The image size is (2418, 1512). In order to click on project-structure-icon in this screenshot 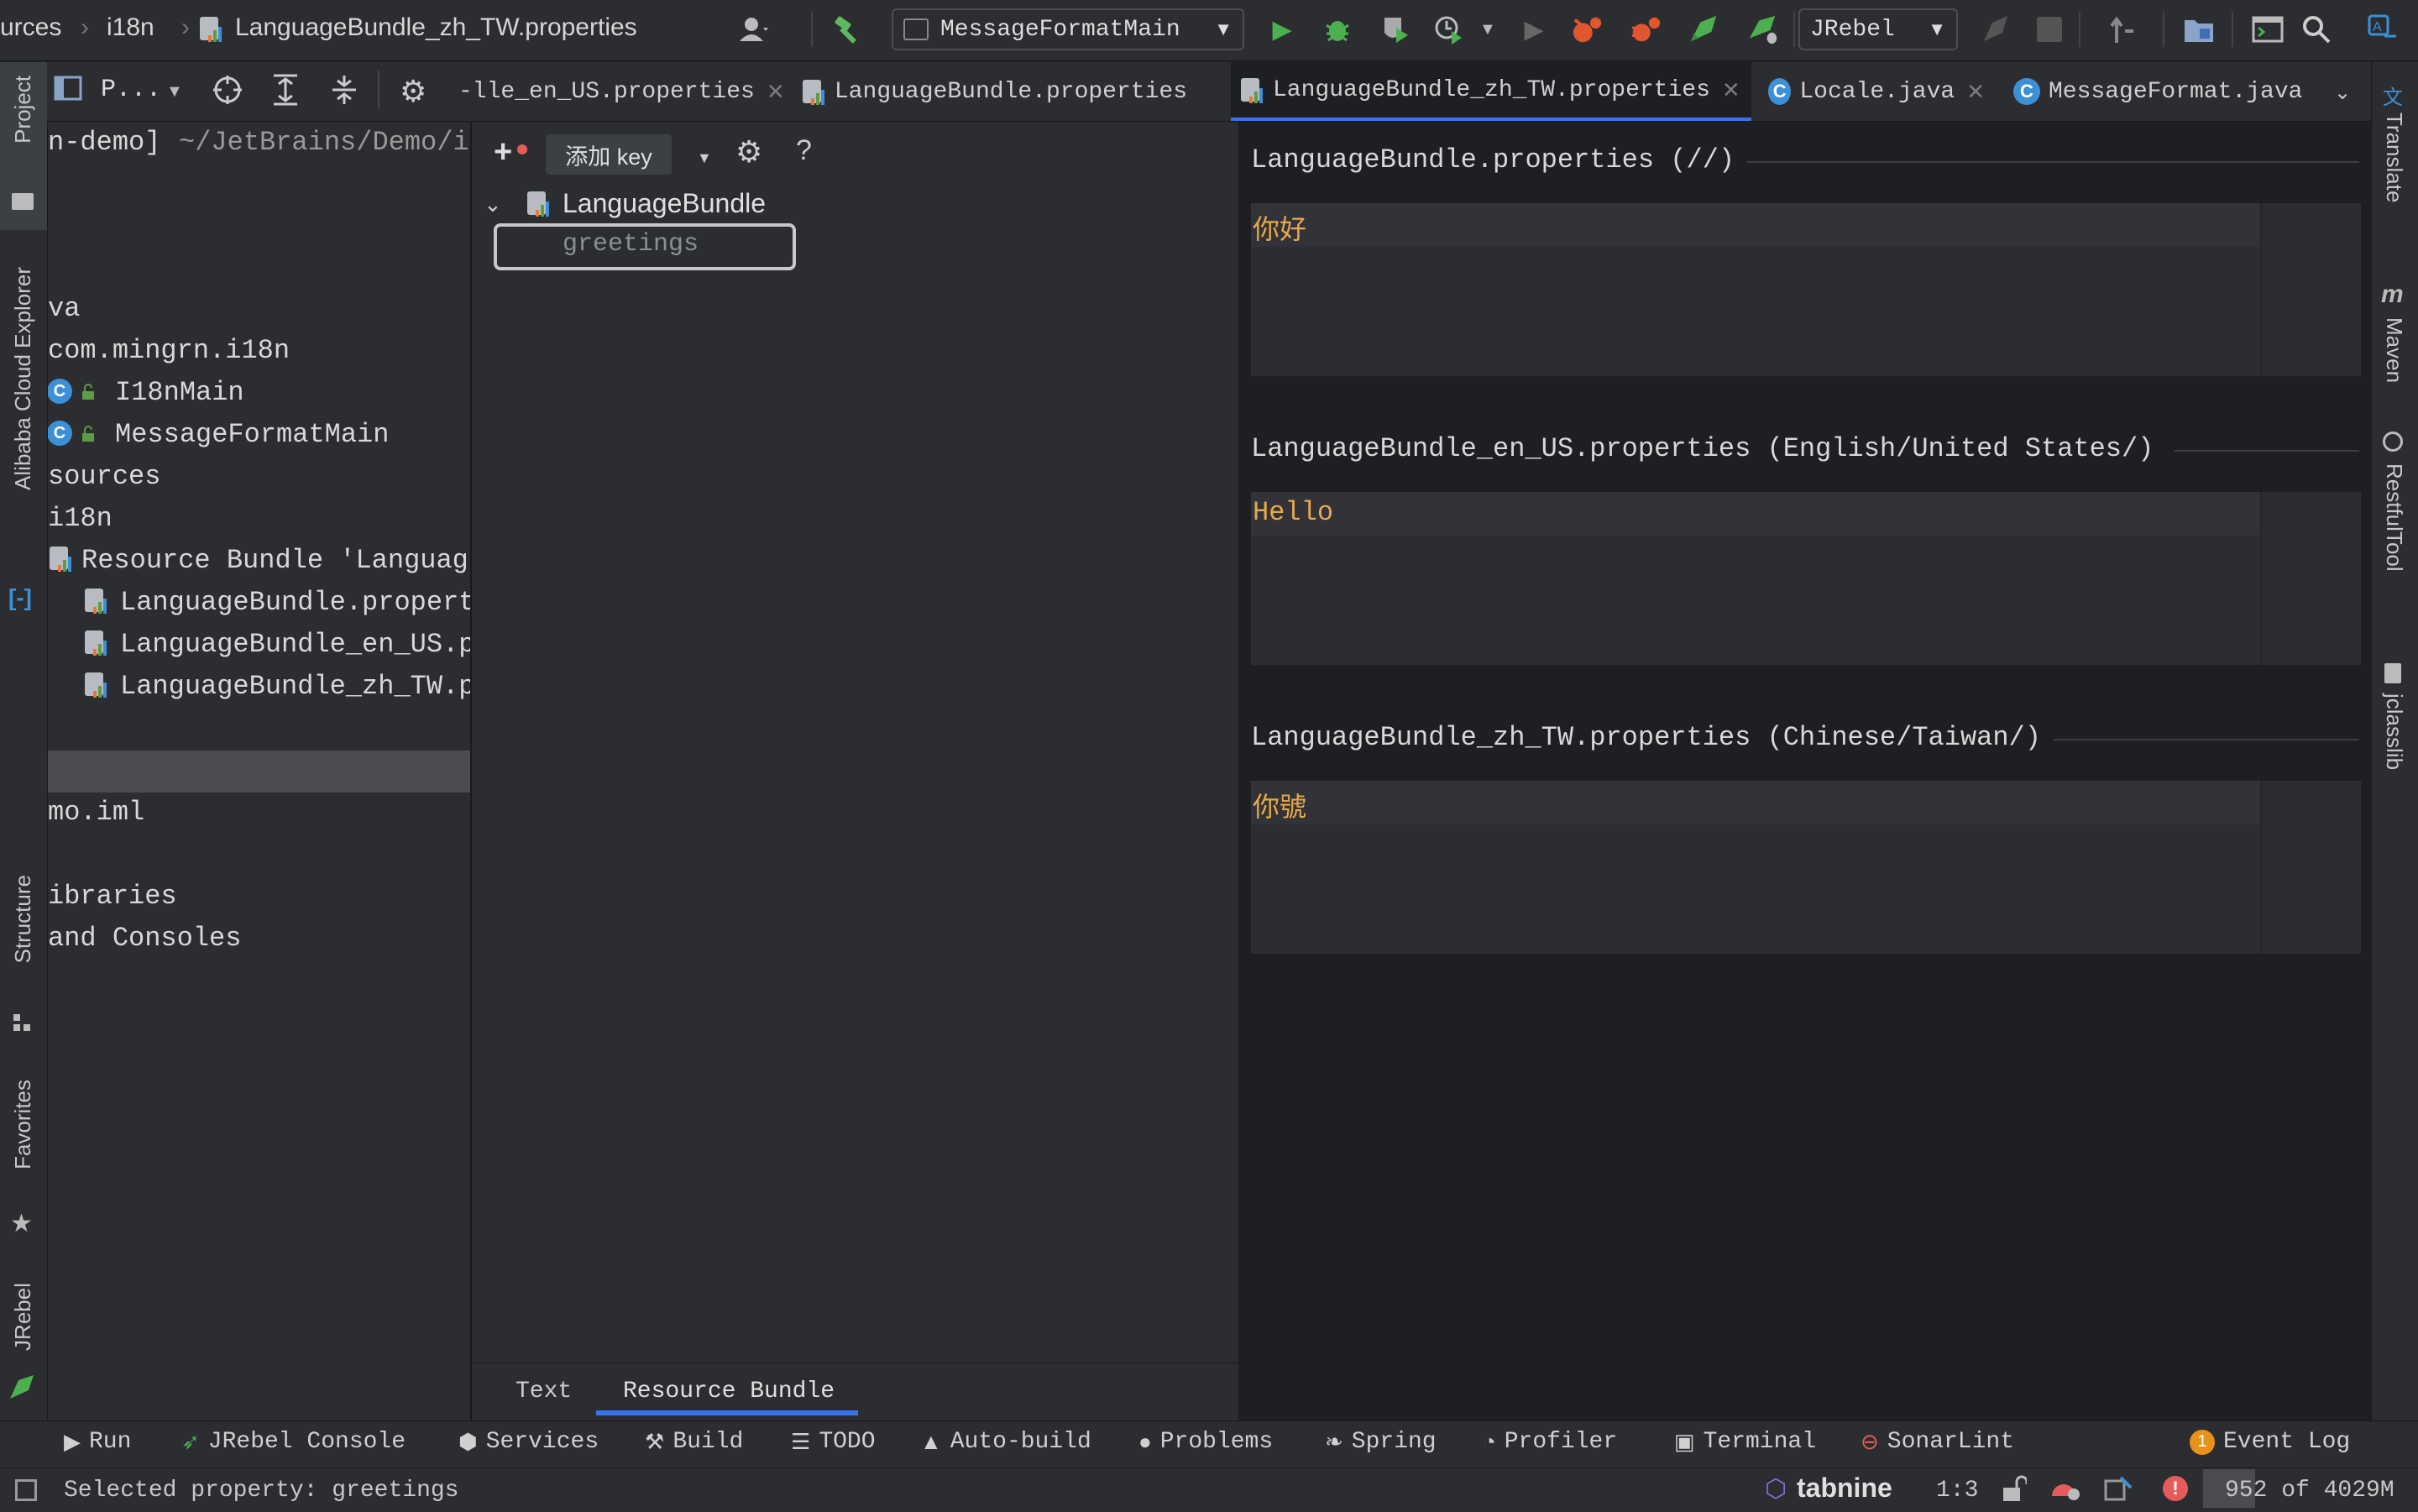, I will do `click(2199, 29)`.